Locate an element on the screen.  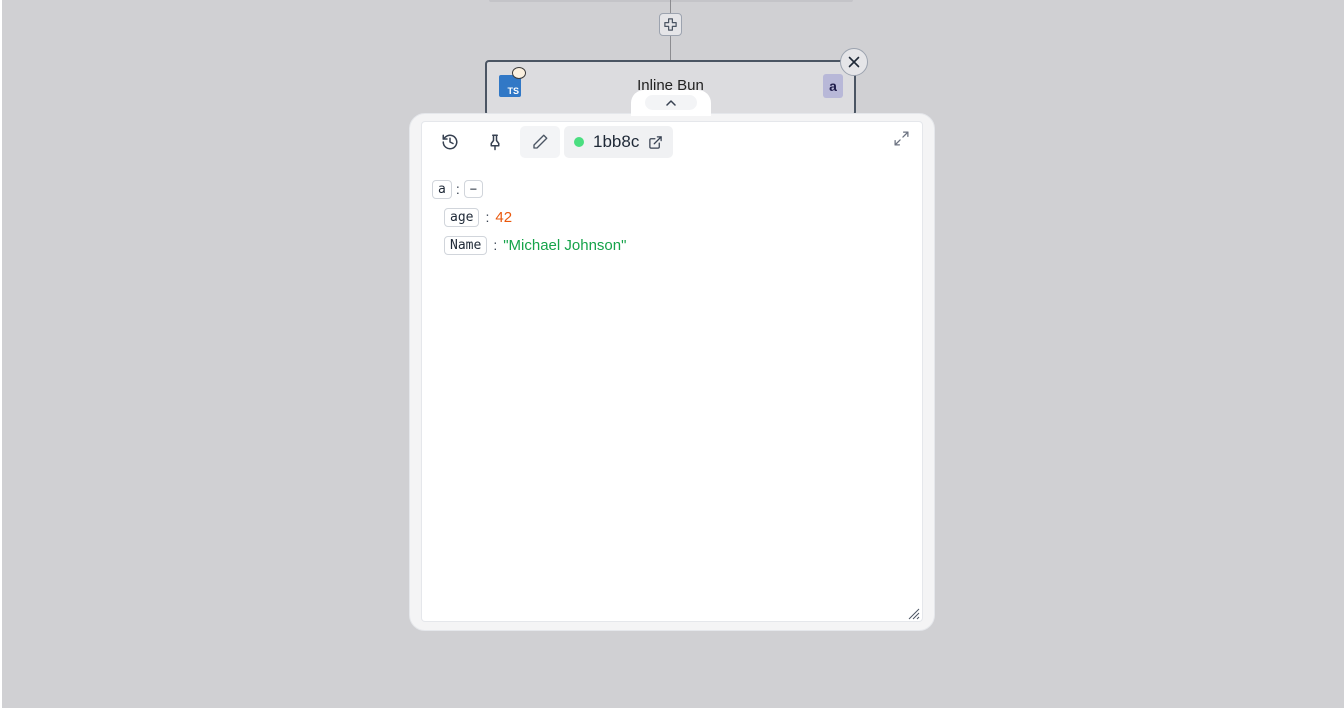
pin-icon is located at coordinates (495, 142).